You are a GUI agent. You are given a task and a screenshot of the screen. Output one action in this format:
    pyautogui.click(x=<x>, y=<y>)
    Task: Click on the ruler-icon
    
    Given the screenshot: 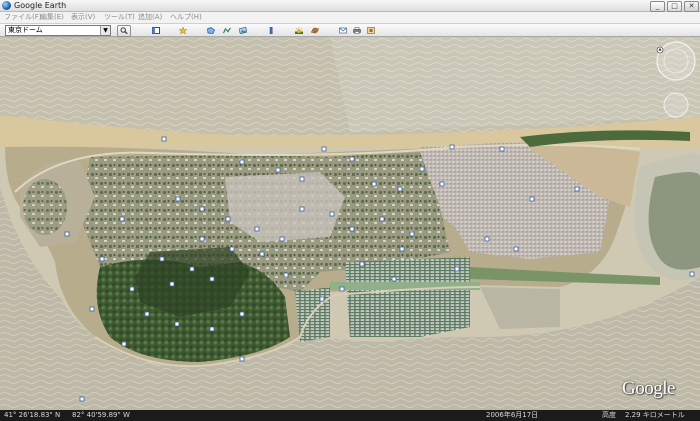 What is the action you would take?
    pyautogui.click(x=271, y=30)
    